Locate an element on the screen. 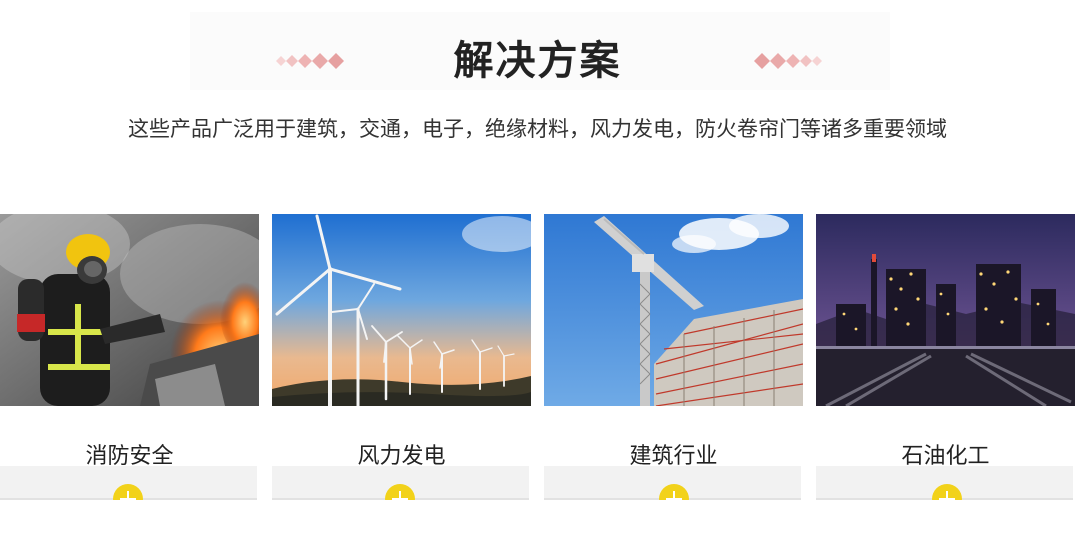 The width and height of the screenshot is (1075, 538). petrochemical-plant-photo is located at coordinates (945, 310).